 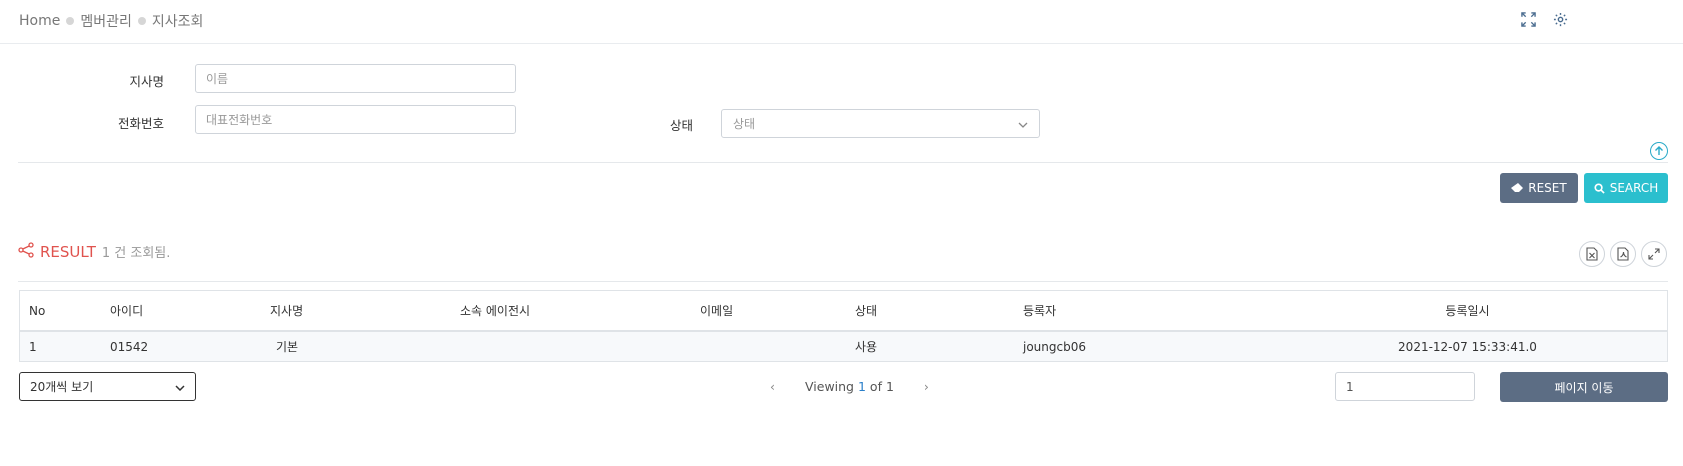 What do you see at coordinates (355, 119) in the screenshot?
I see `phone-input: 대표전화번호` at bounding box center [355, 119].